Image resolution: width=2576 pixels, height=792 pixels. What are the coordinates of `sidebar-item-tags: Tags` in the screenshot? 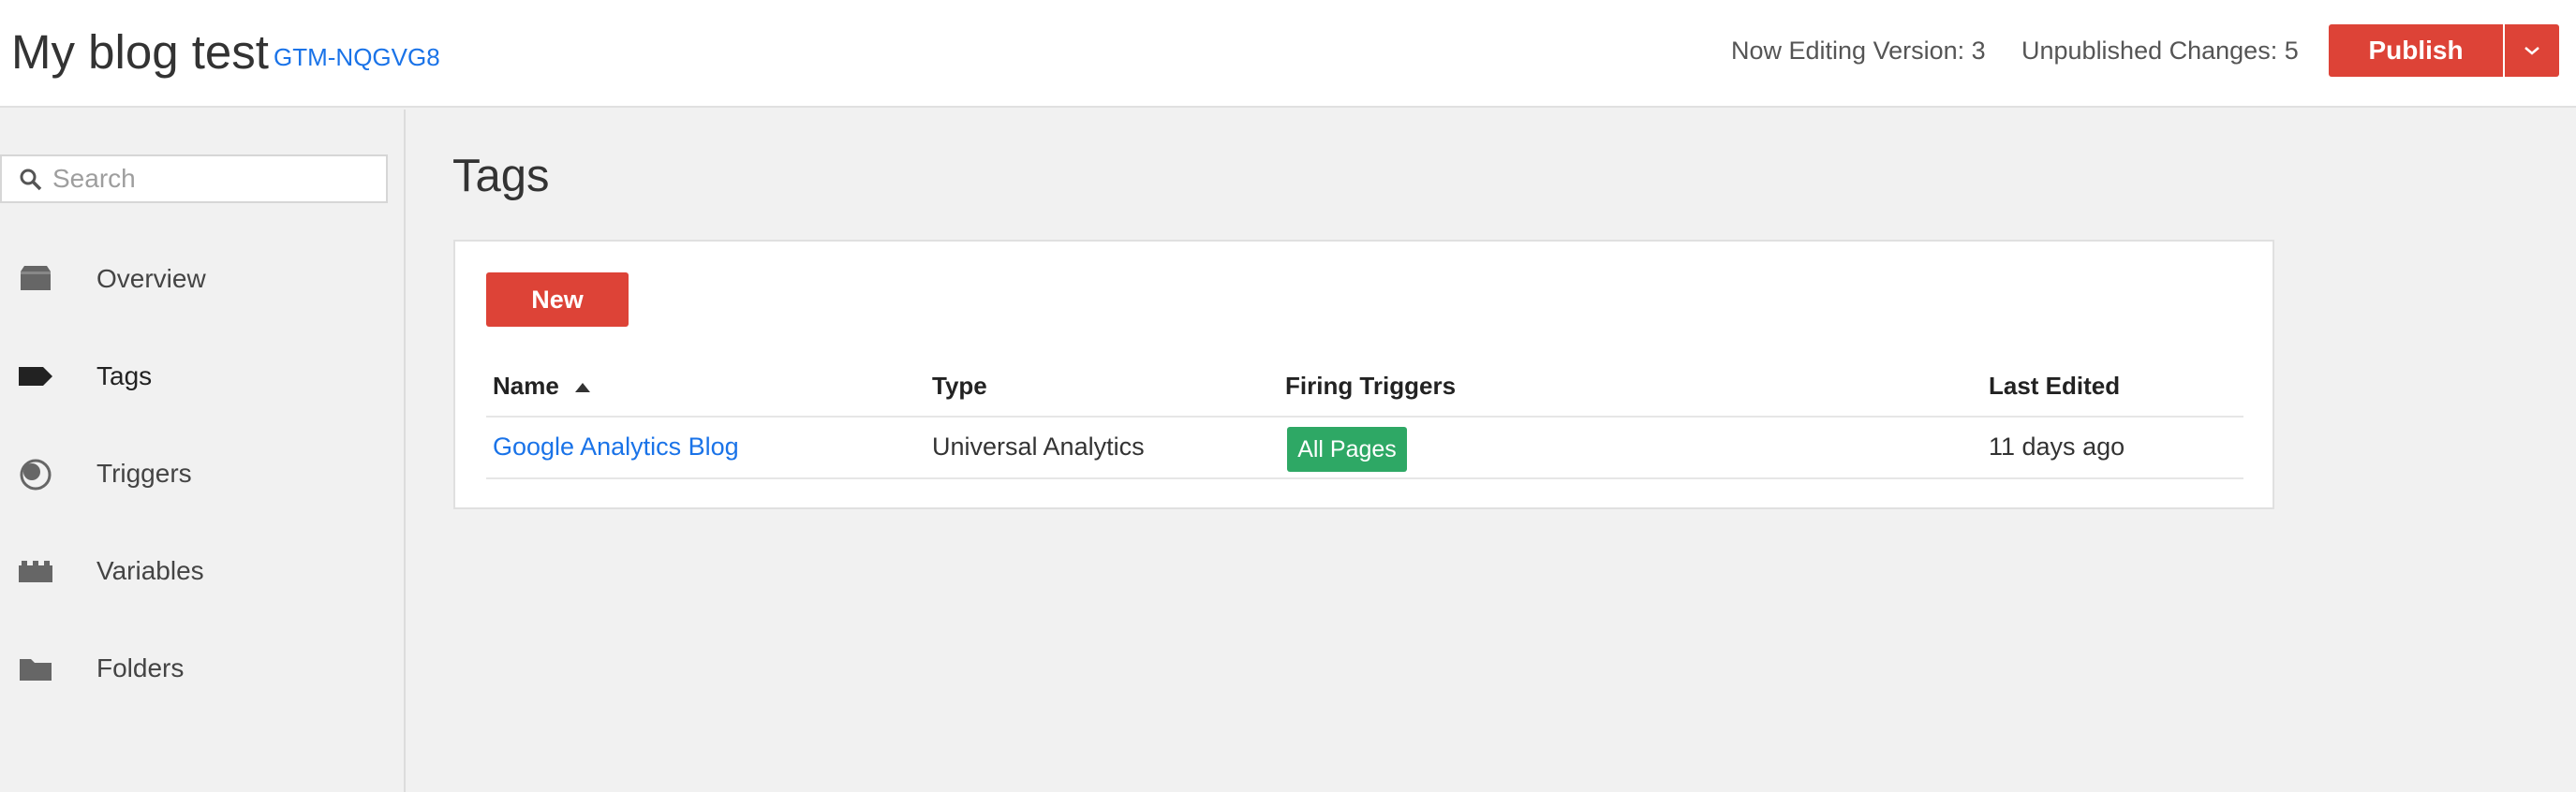 It's located at (202, 376).